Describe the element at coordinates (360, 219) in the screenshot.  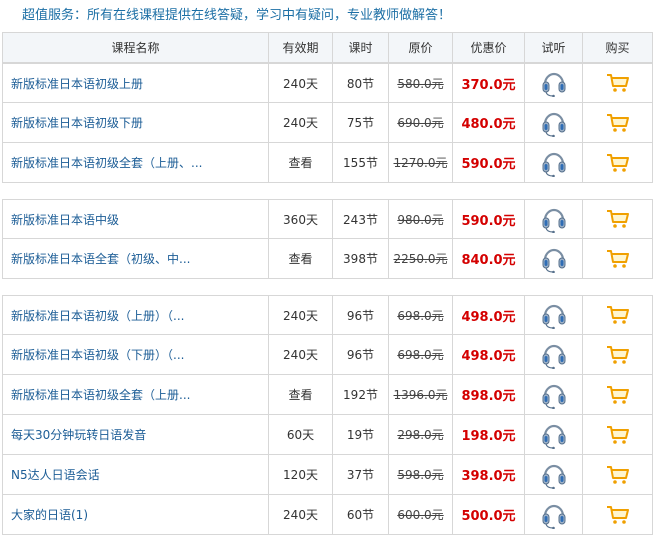
I see `course-hours: 243节` at that location.